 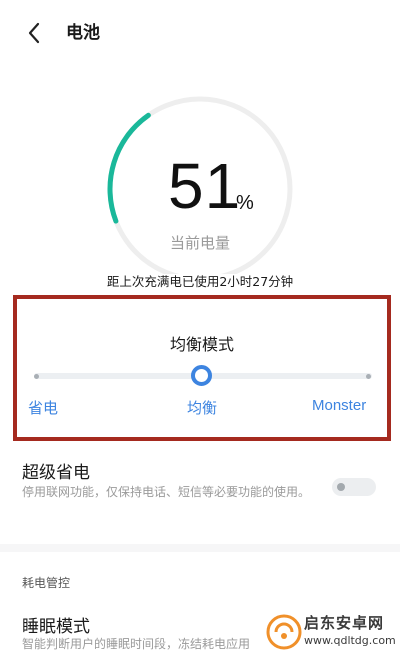 I want to click on page-title: 电池, so click(x=83, y=33).